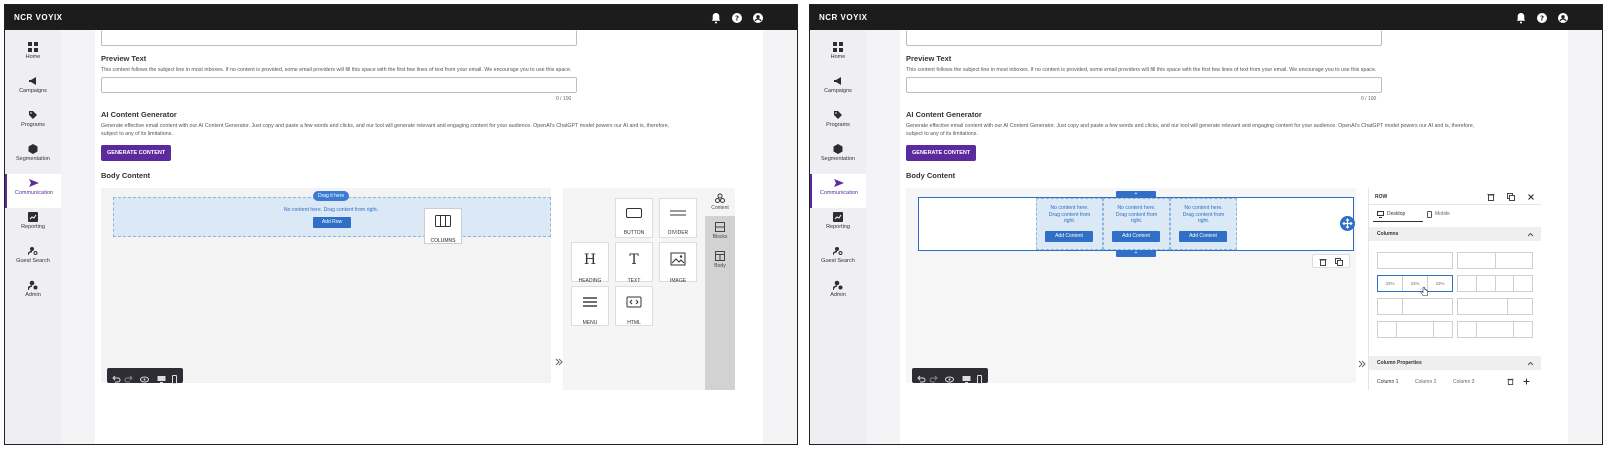 The height and width of the screenshot is (449, 1606). What do you see at coordinates (1136, 194) in the screenshot?
I see `add-row-above-button: +` at bounding box center [1136, 194].